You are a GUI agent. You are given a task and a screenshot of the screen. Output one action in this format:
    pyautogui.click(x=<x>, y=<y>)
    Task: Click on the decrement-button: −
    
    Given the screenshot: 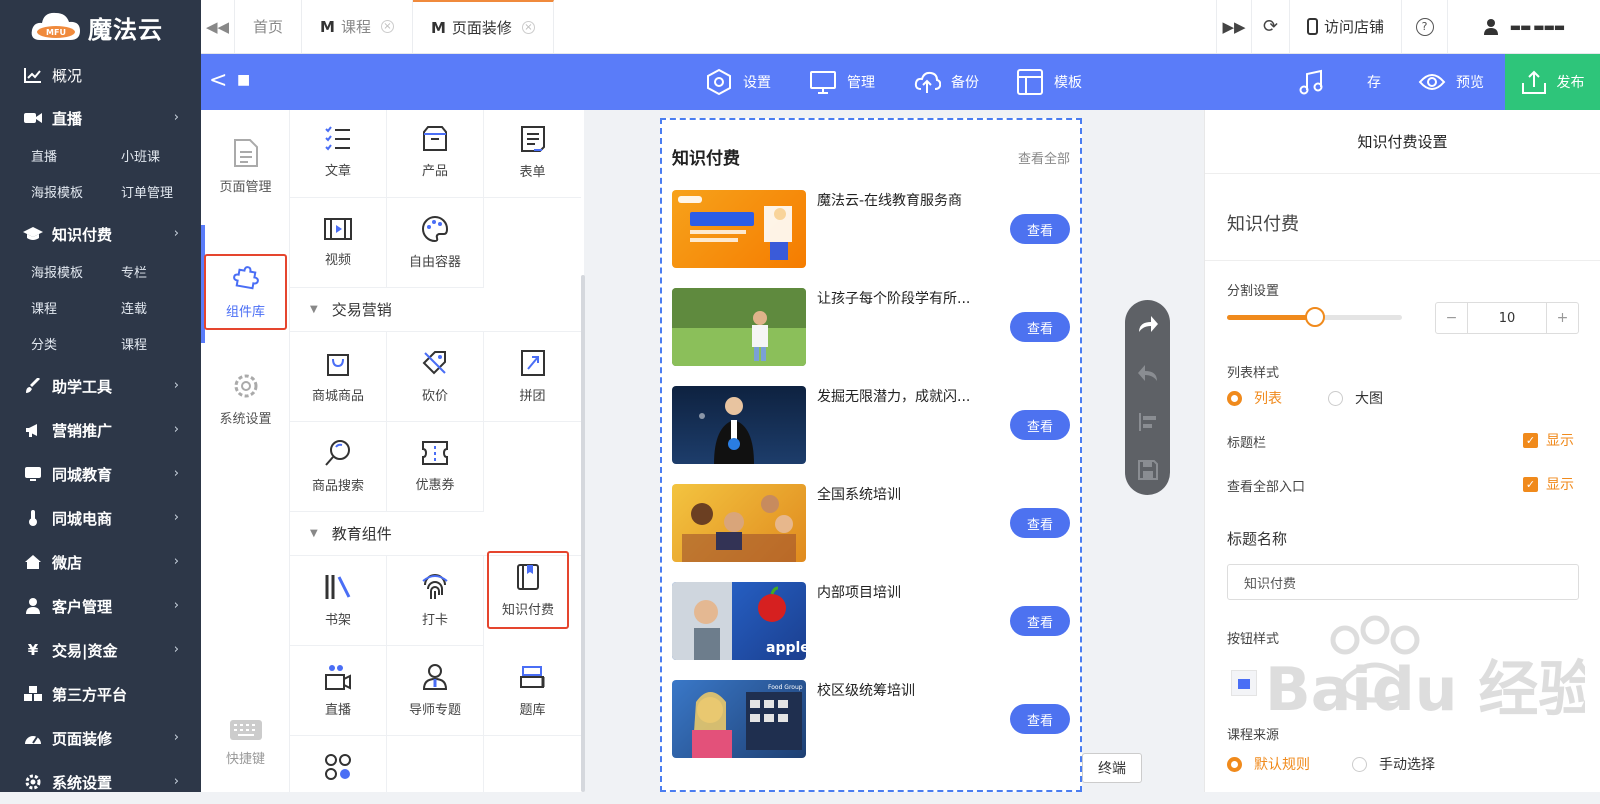 What is the action you would take?
    pyautogui.click(x=1452, y=318)
    